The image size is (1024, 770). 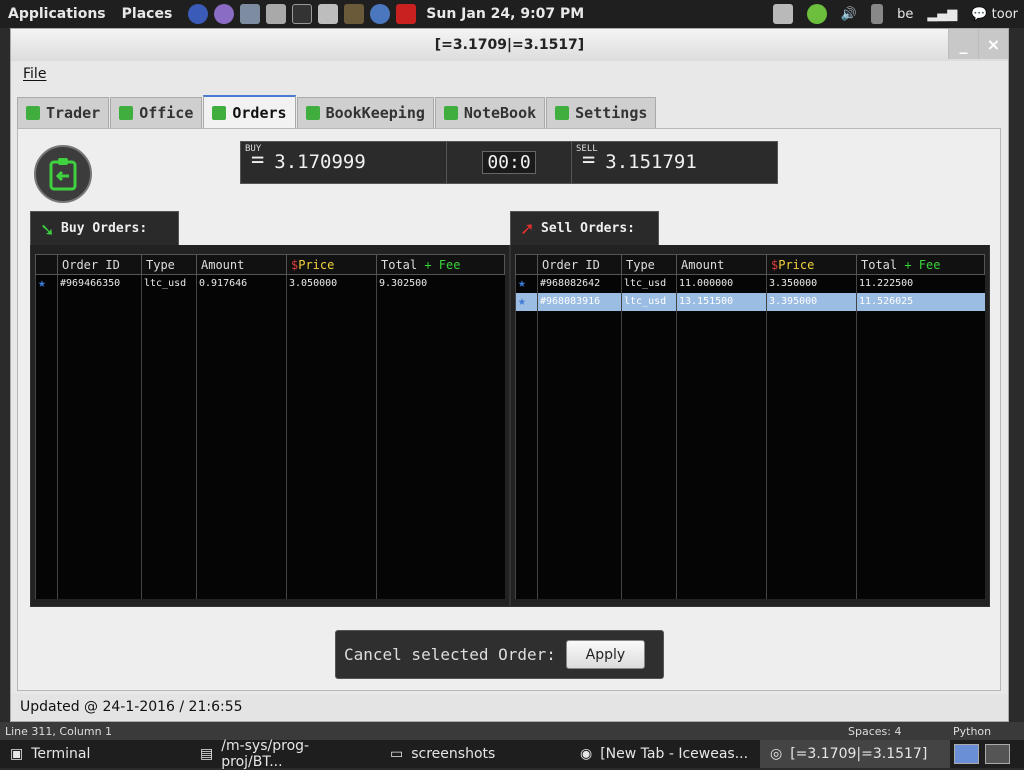 I want to click on calculator-icon, so click(x=276, y=14).